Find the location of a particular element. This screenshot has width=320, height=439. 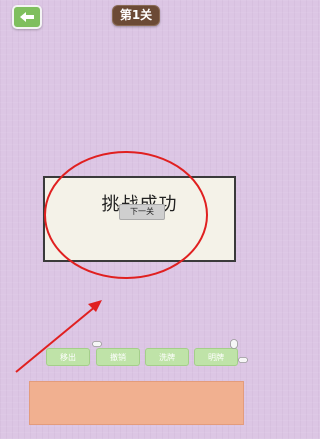

back-button is located at coordinates (27, 17).